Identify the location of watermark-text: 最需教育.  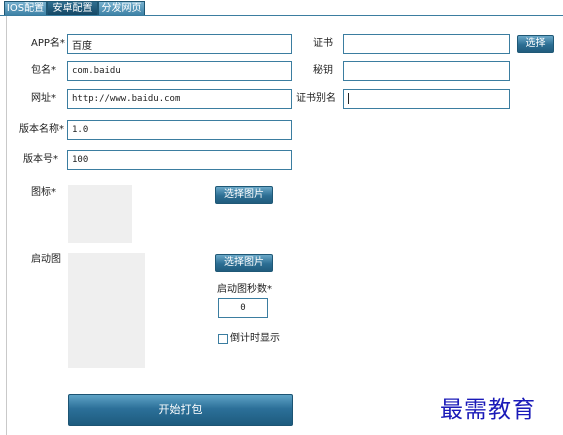
(488, 410).